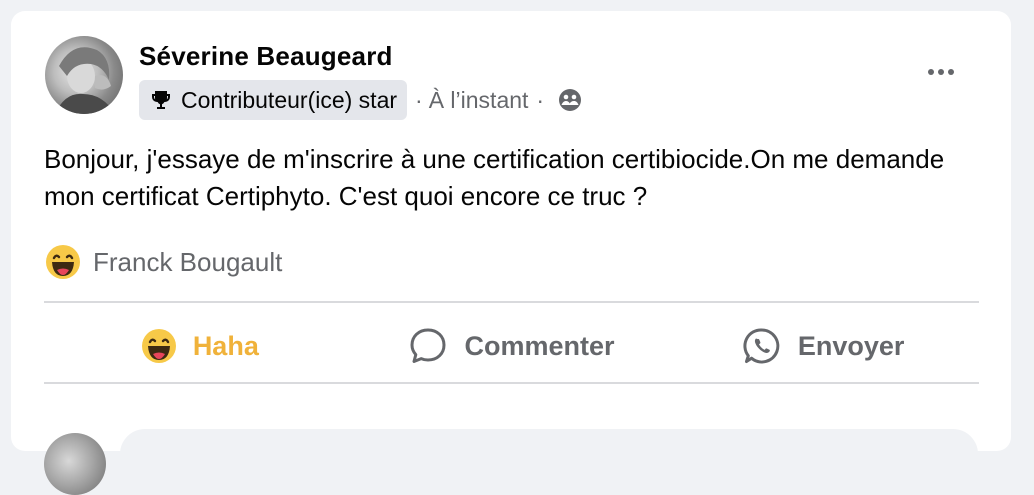 Image resolution: width=1034 pixels, height=495 pixels. What do you see at coordinates (75, 464) in the screenshot?
I see `current-user-avatar` at bounding box center [75, 464].